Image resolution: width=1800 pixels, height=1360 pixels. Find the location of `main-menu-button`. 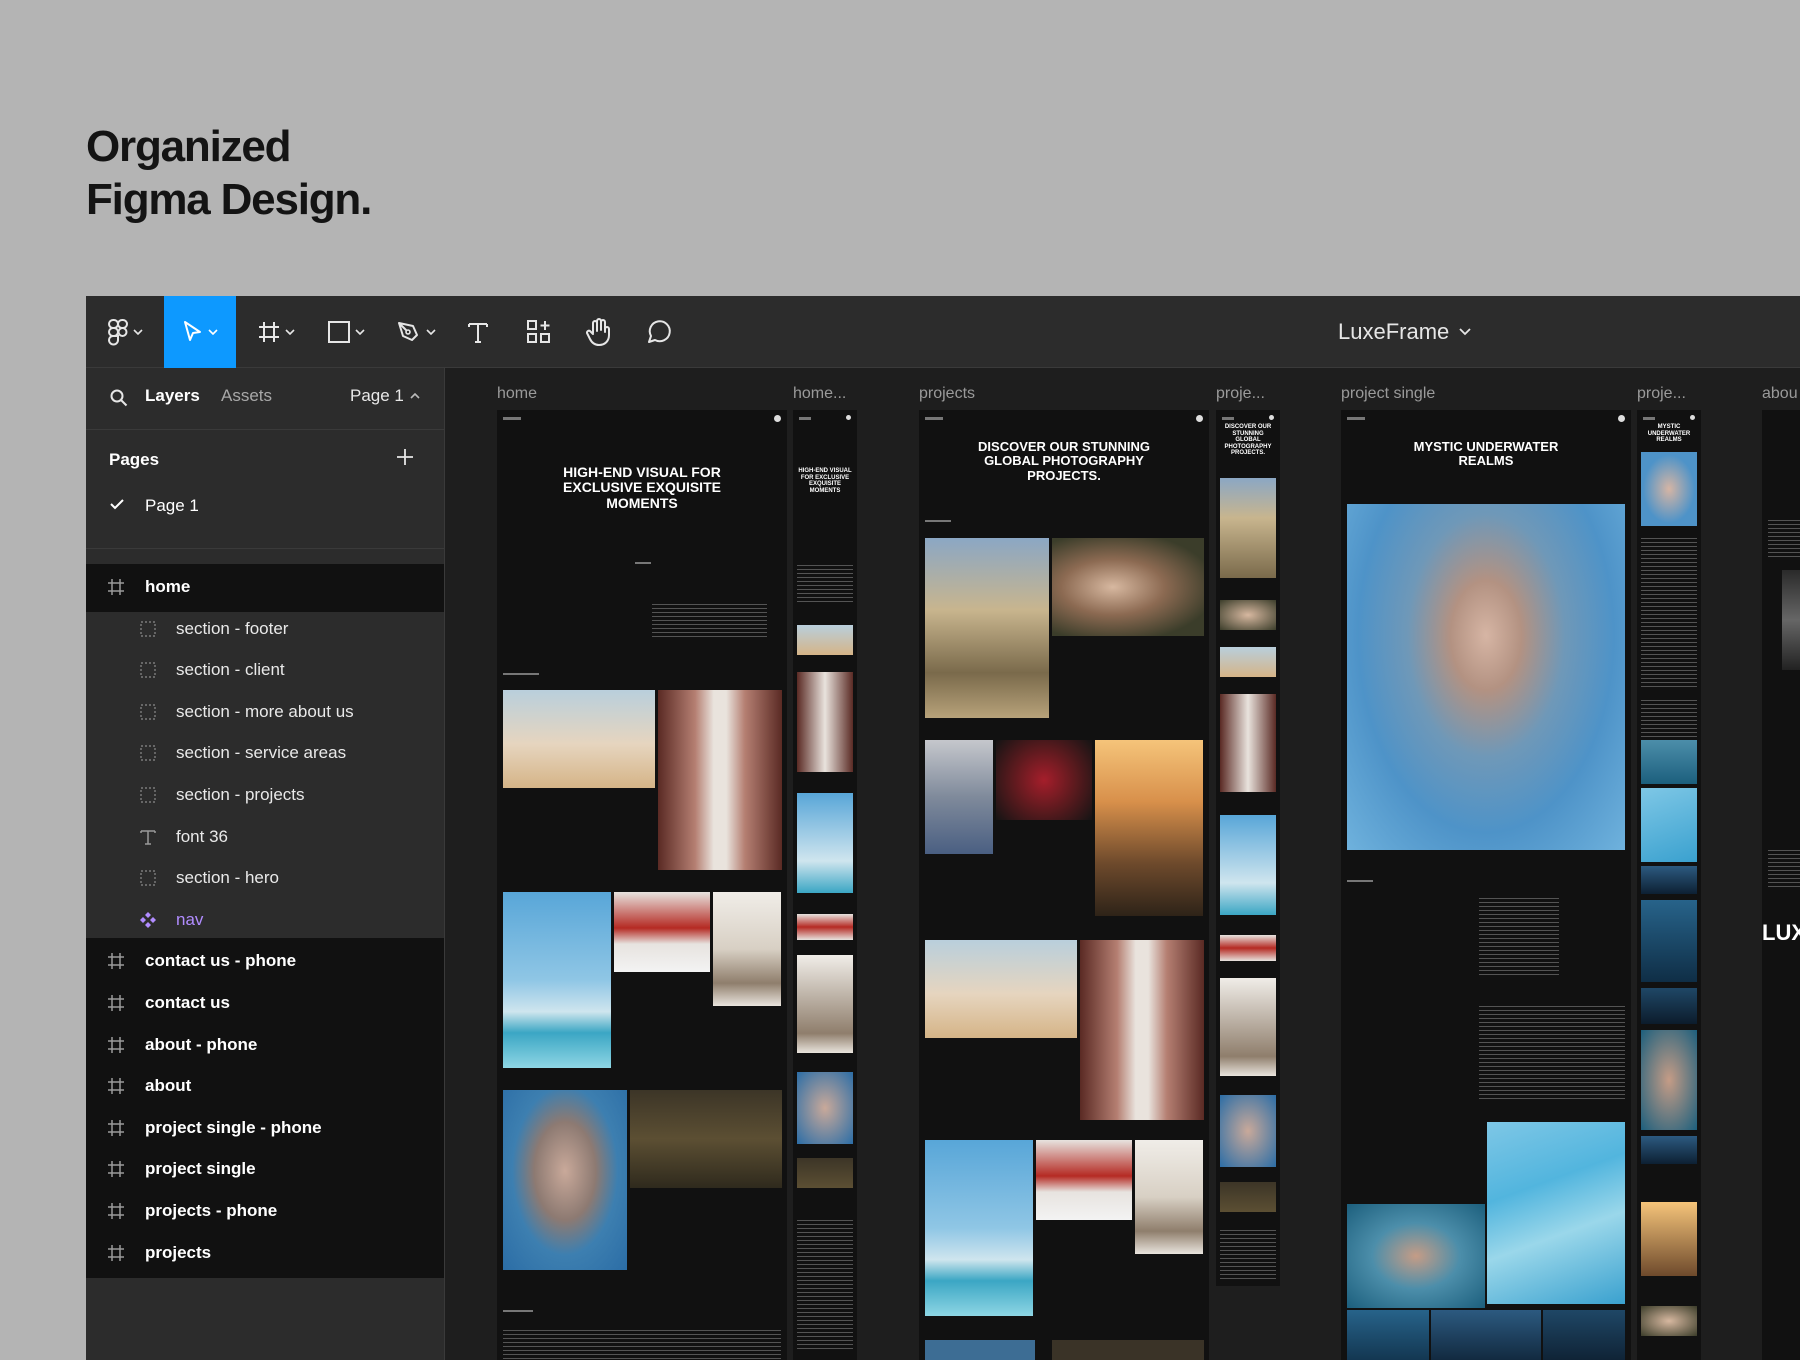

main-menu-button is located at coordinates (125, 332).